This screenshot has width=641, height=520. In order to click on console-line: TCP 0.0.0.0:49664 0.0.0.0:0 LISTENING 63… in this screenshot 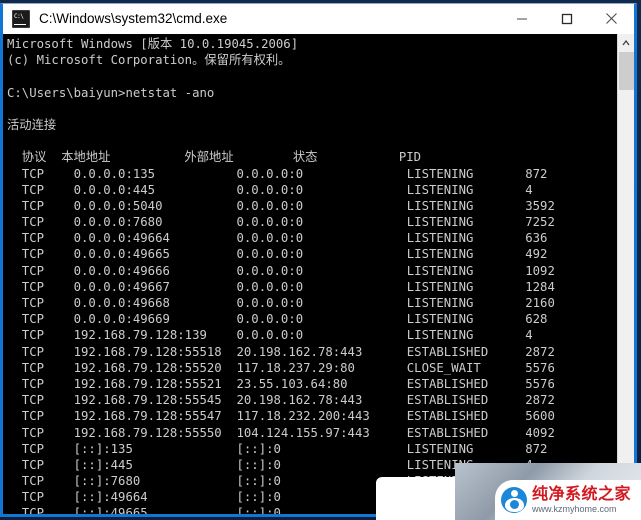, I will do `click(277, 238)`.